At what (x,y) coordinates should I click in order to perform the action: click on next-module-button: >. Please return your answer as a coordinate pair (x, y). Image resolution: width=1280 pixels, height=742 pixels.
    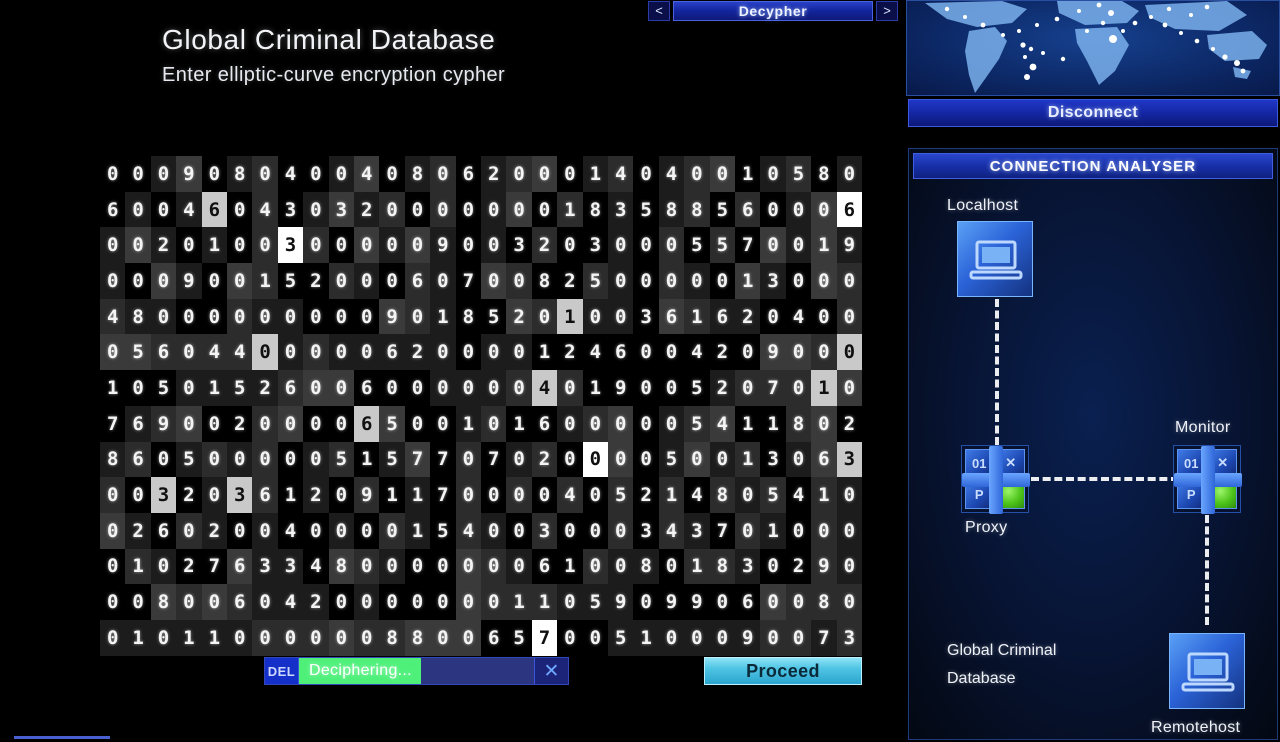
    Looking at the image, I should click on (887, 11).